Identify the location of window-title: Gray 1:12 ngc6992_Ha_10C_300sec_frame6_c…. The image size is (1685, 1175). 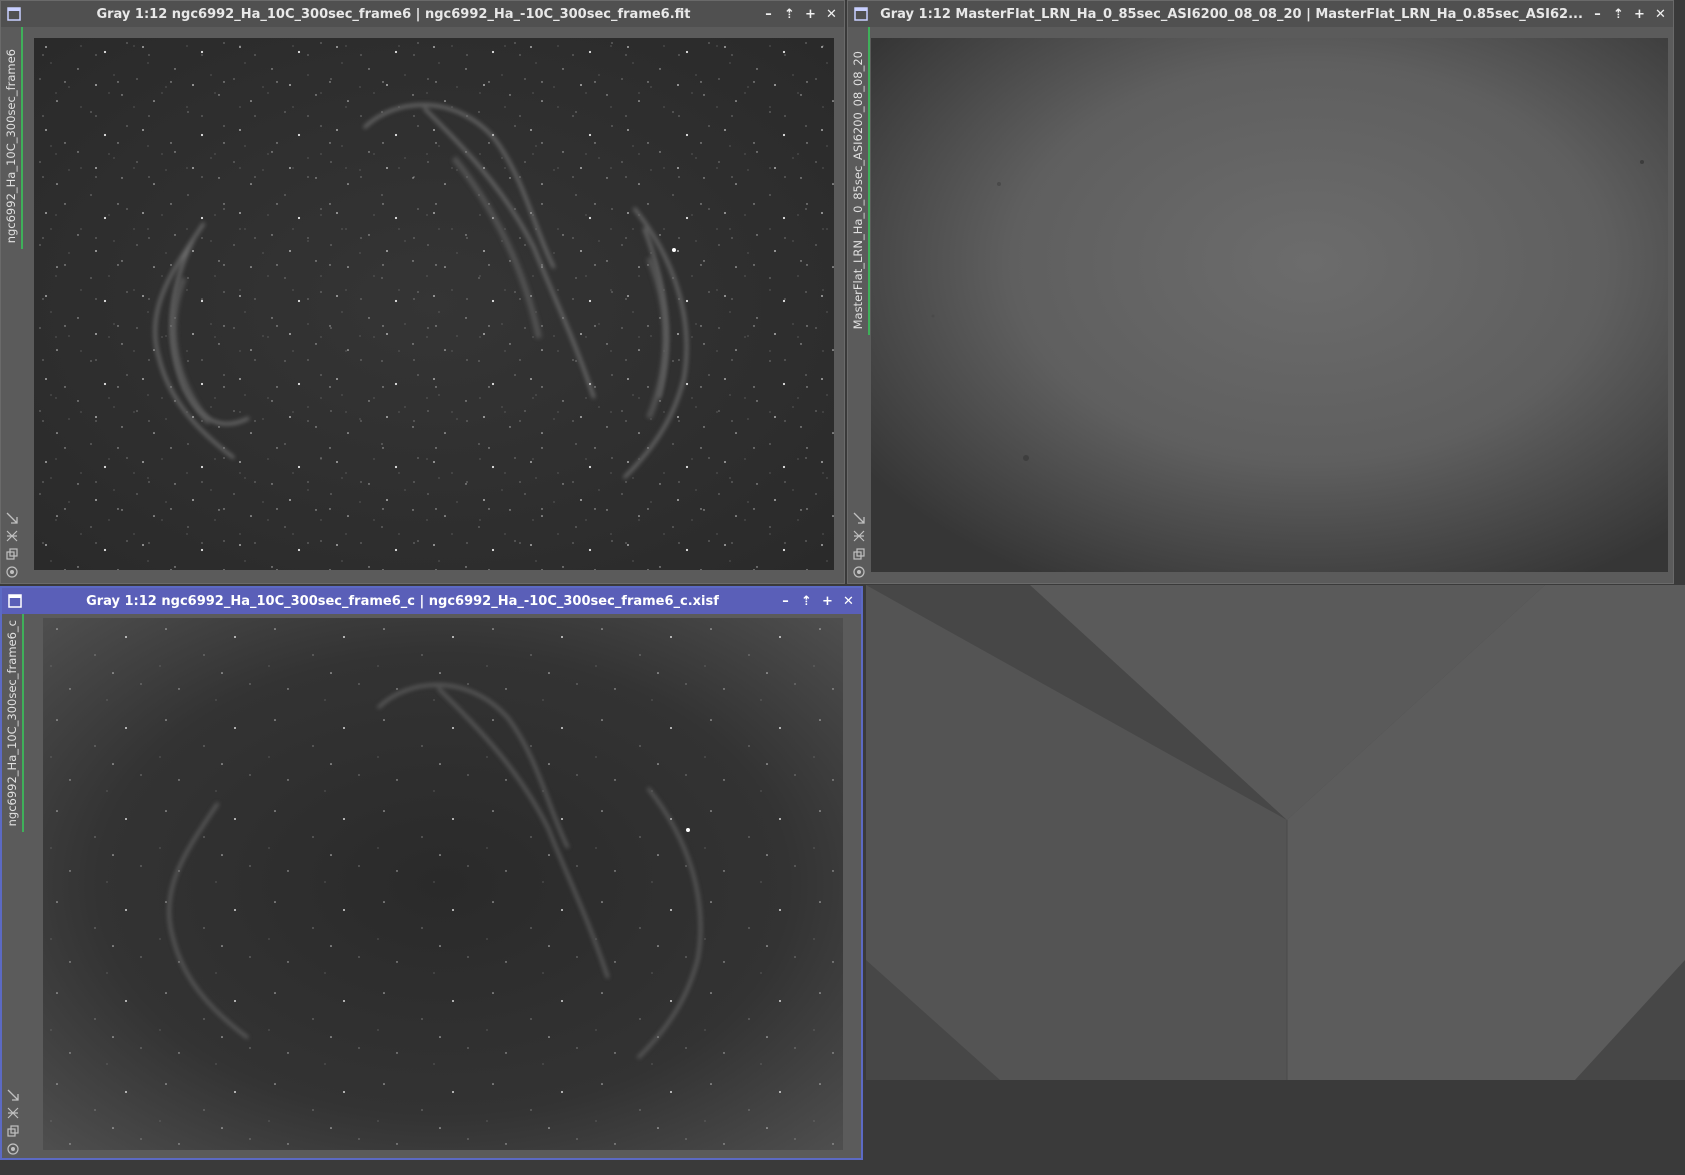
(402, 601).